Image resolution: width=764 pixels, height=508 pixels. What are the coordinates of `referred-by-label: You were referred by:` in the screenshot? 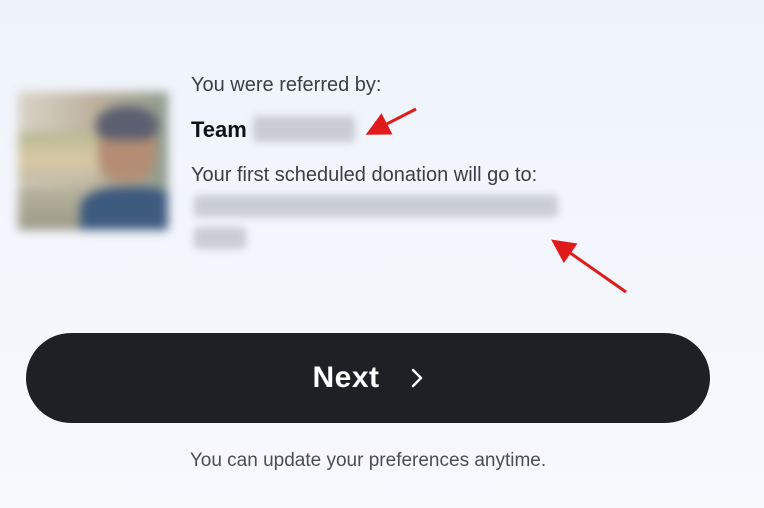 It's located at (286, 85).